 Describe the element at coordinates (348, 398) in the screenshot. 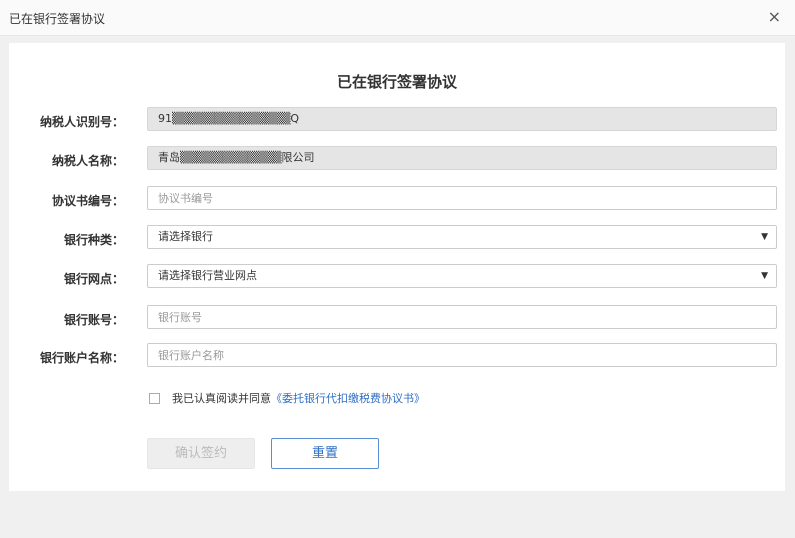

I see `agreement-link: 《委托银行代扣缴税费协议书》` at that location.